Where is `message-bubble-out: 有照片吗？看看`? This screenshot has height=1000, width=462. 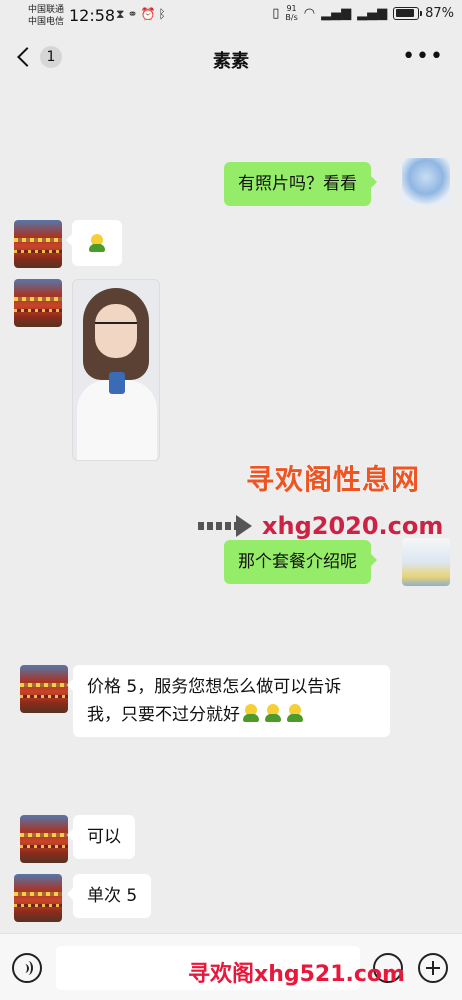
message-bubble-out: 有照片吗？看看 is located at coordinates (300, 184).